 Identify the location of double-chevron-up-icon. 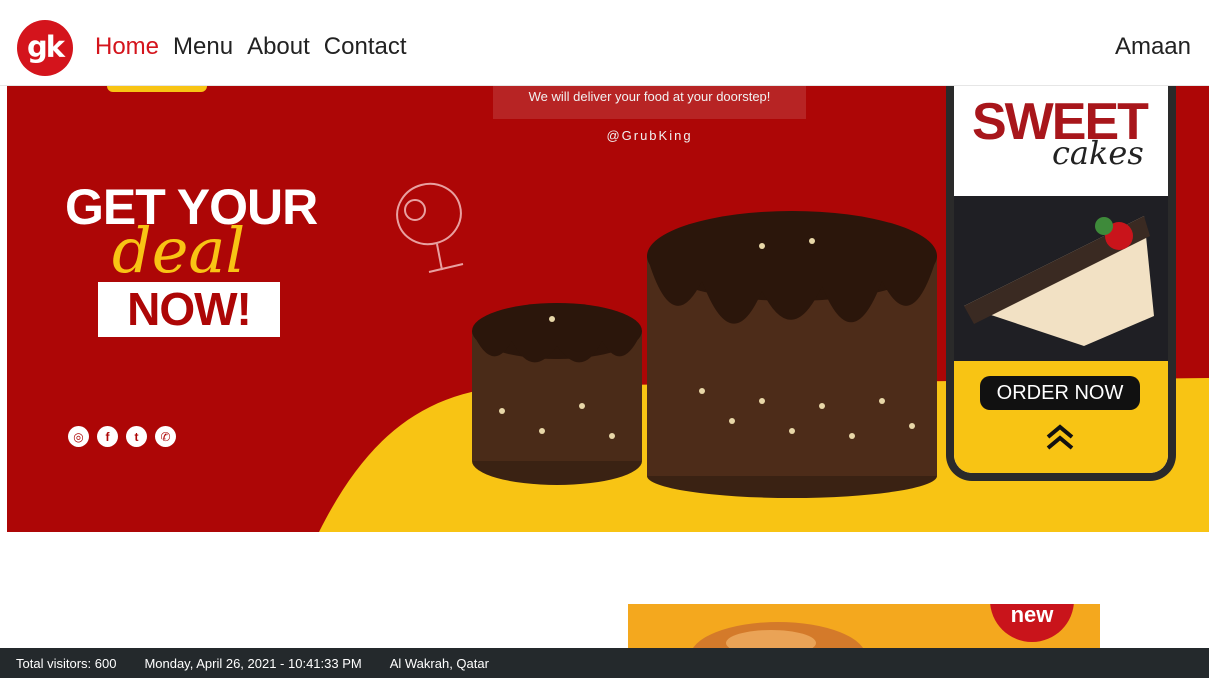
(1060, 437).